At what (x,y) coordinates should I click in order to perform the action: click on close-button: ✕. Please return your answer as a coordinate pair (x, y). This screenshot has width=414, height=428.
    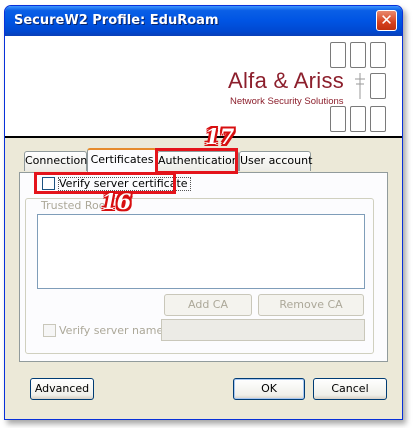
    Looking at the image, I should click on (386, 20).